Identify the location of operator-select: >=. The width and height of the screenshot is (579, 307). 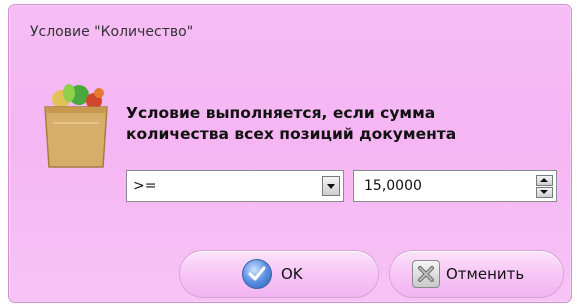
(235, 186).